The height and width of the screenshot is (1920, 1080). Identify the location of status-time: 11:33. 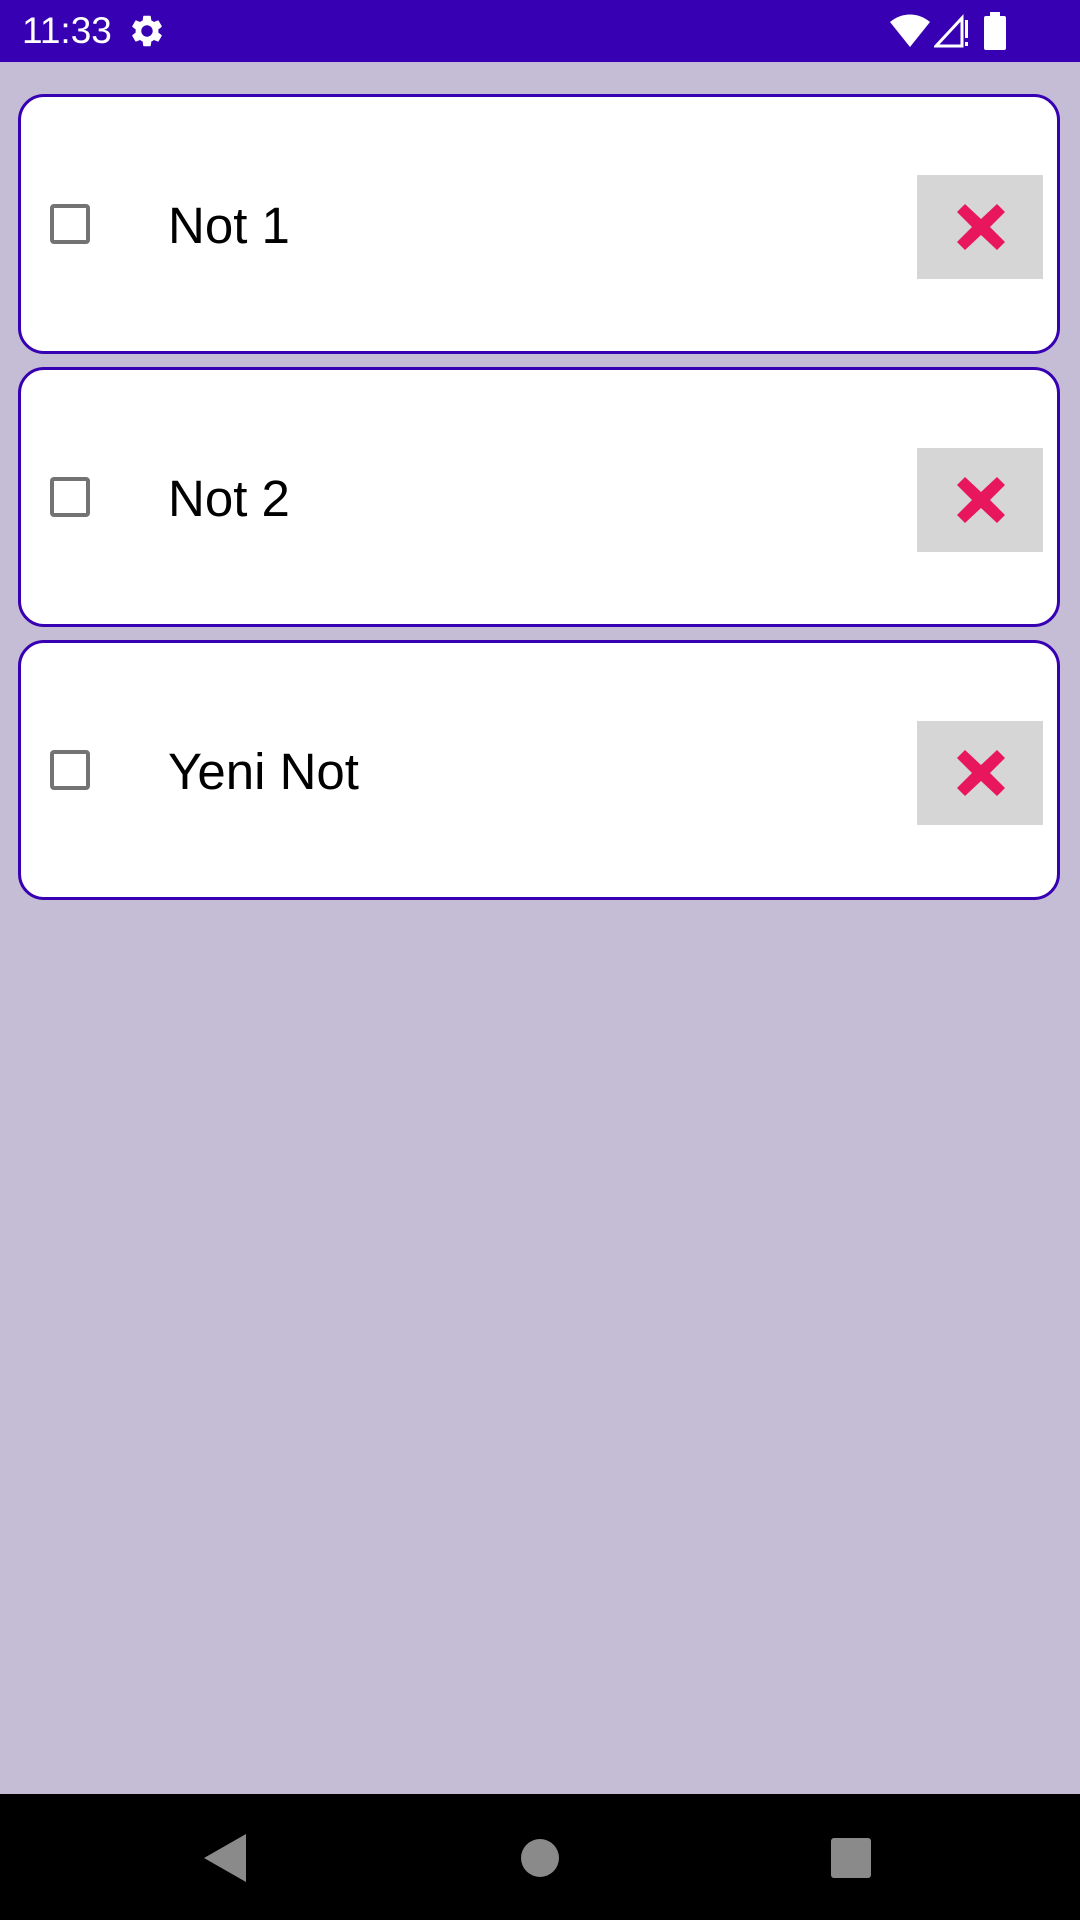
(67, 30).